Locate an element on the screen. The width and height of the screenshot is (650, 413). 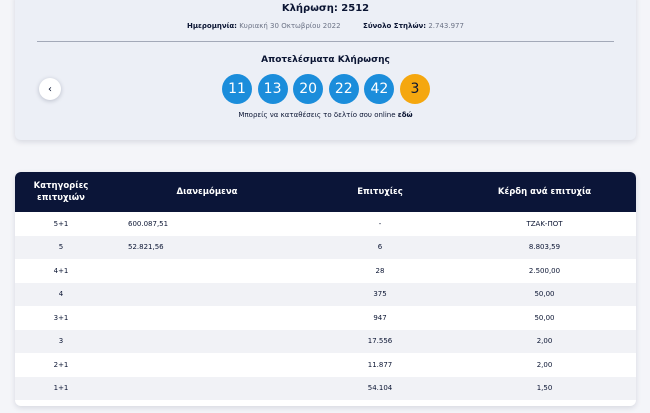
cell-winners: 947 is located at coordinates (380, 317).